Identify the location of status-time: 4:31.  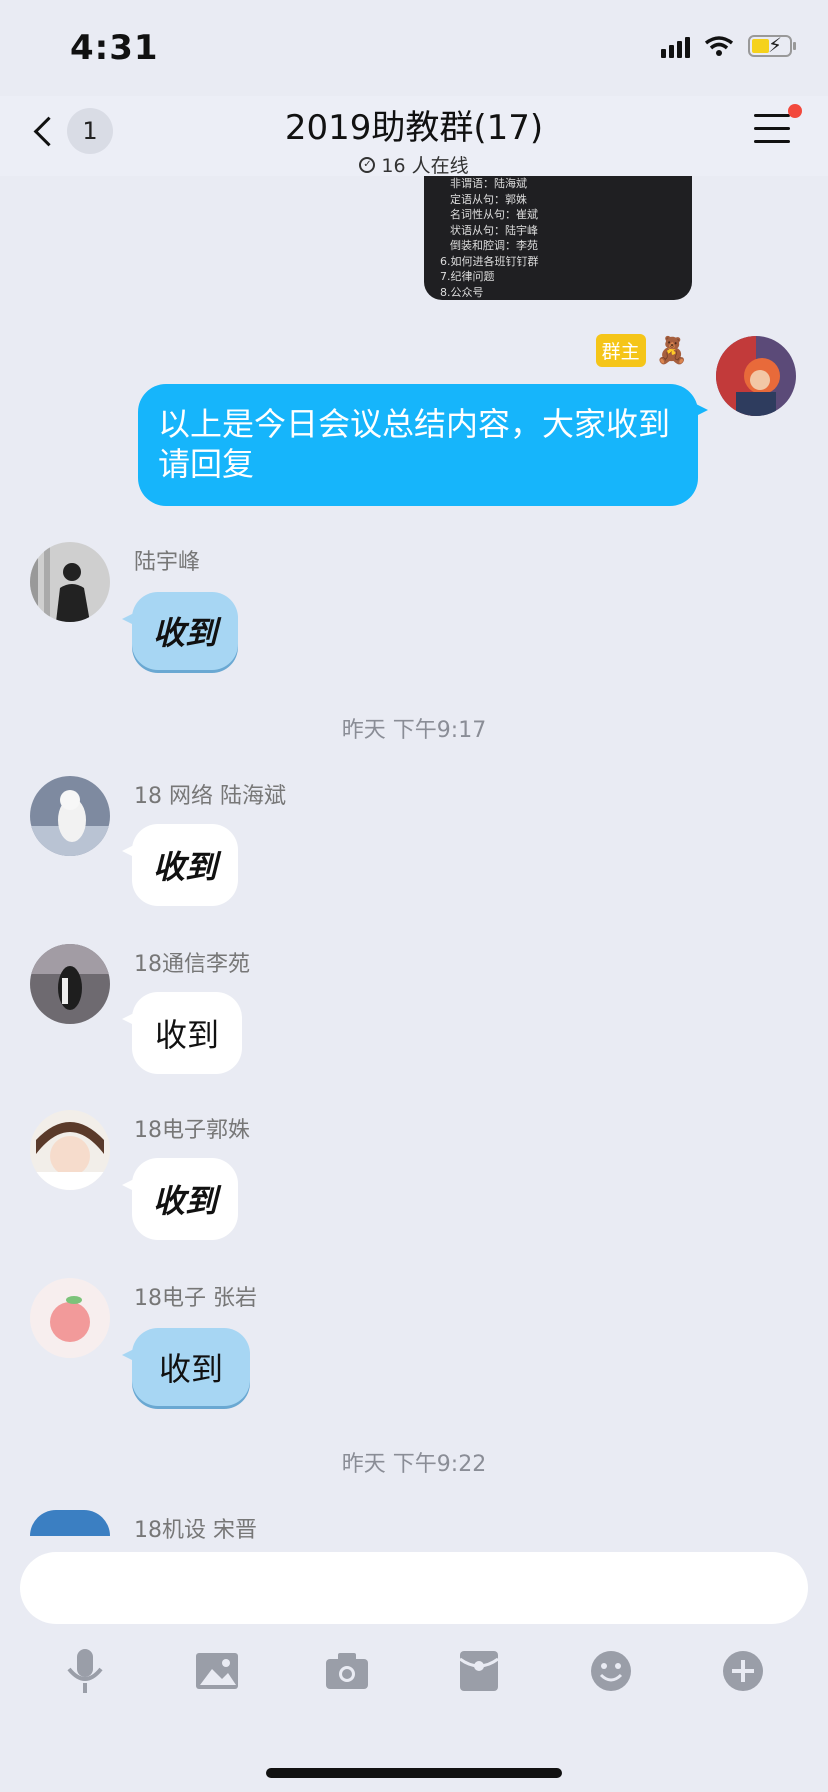
(114, 48).